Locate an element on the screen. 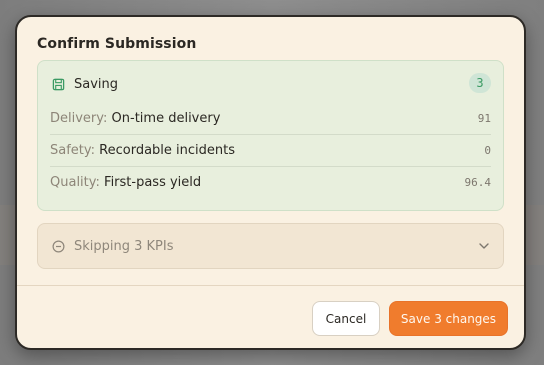 Image resolution: width=544 pixels, height=365 pixels. skipping-label: Skipping 3 KPIs is located at coordinates (124, 246).